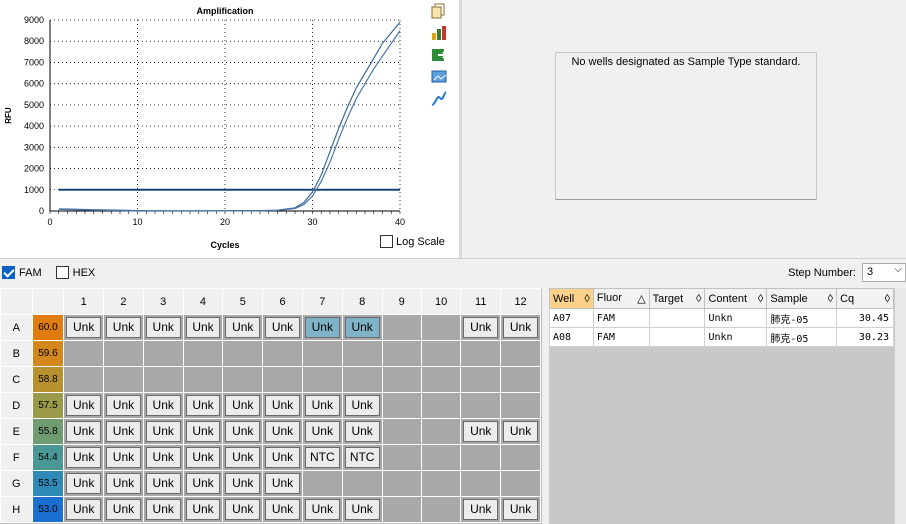  What do you see at coordinates (62, 272) in the screenshot?
I see `hex-checkbox` at bounding box center [62, 272].